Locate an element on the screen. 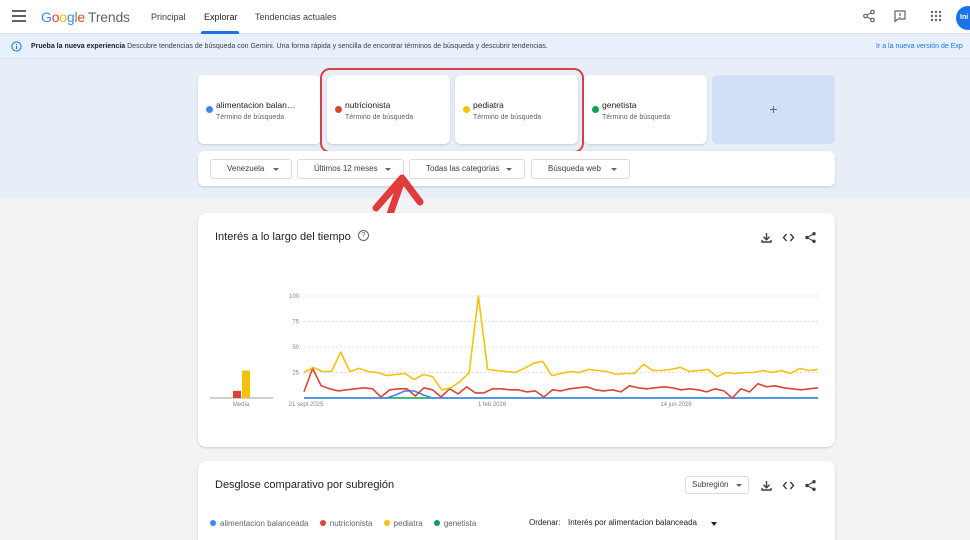  legend-label: nutricionista is located at coordinates (351, 523).